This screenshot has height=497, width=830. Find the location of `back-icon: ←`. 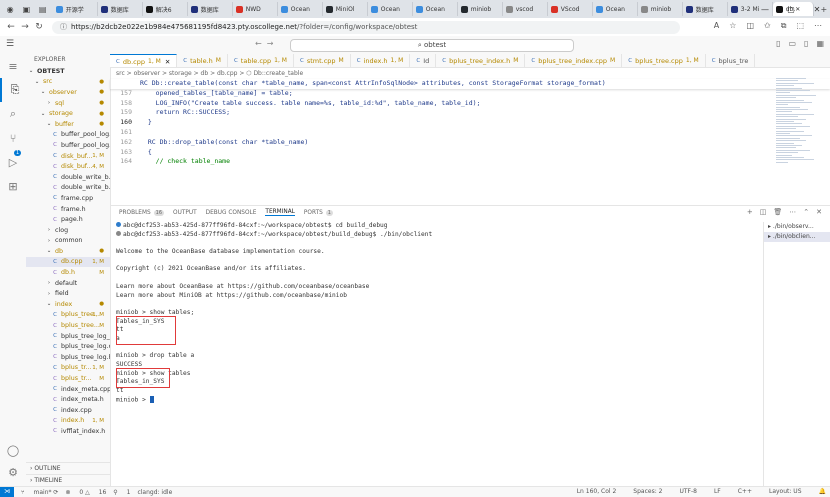

back-icon: ← is located at coordinates (11, 27).